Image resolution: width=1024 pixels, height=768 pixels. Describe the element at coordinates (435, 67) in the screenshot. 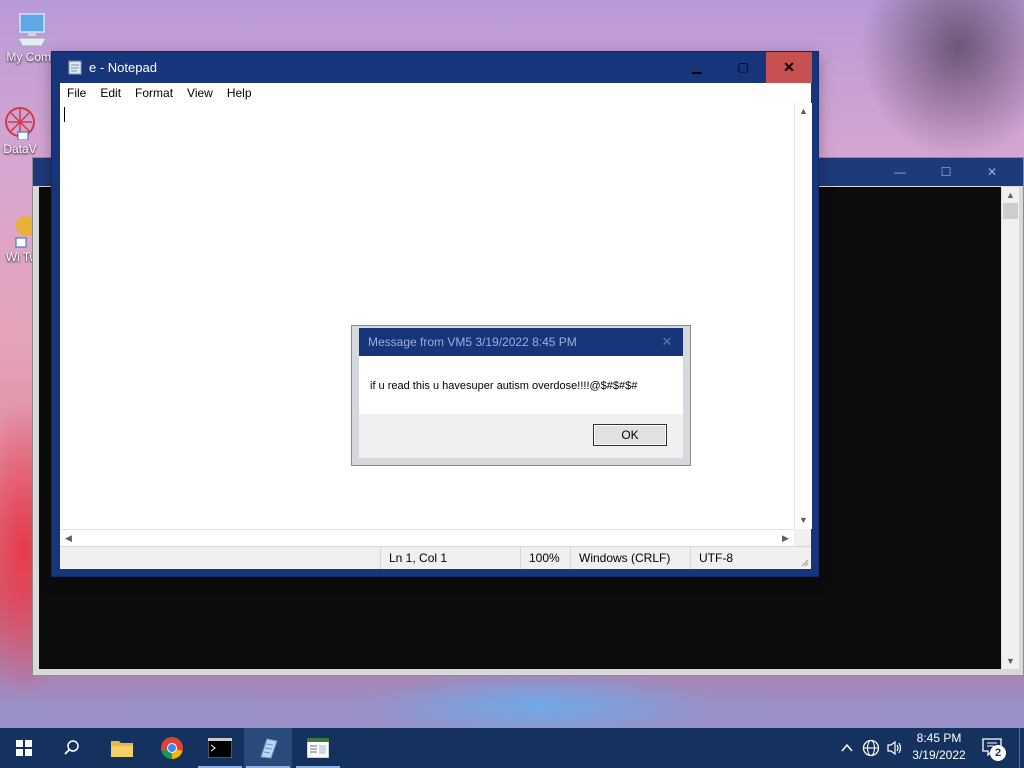

I see `notepad-titlebar: e - Notepad ▁ ▢ ✕` at that location.